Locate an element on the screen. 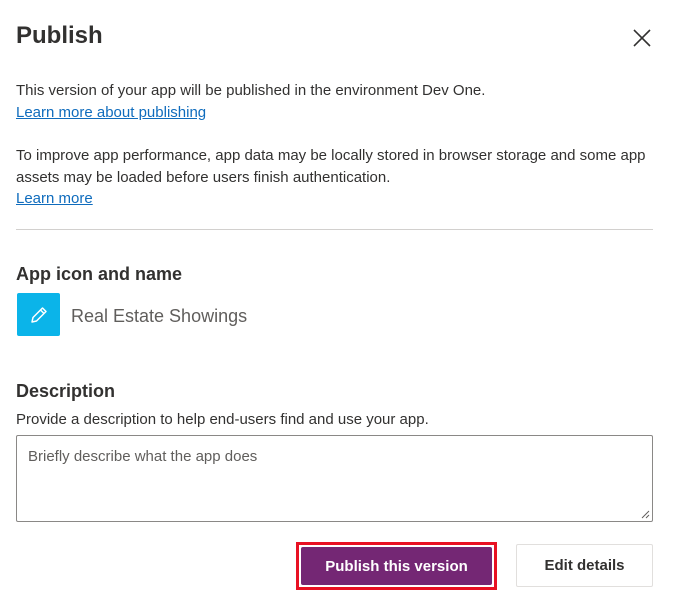  pencil-icon is located at coordinates (38, 314).